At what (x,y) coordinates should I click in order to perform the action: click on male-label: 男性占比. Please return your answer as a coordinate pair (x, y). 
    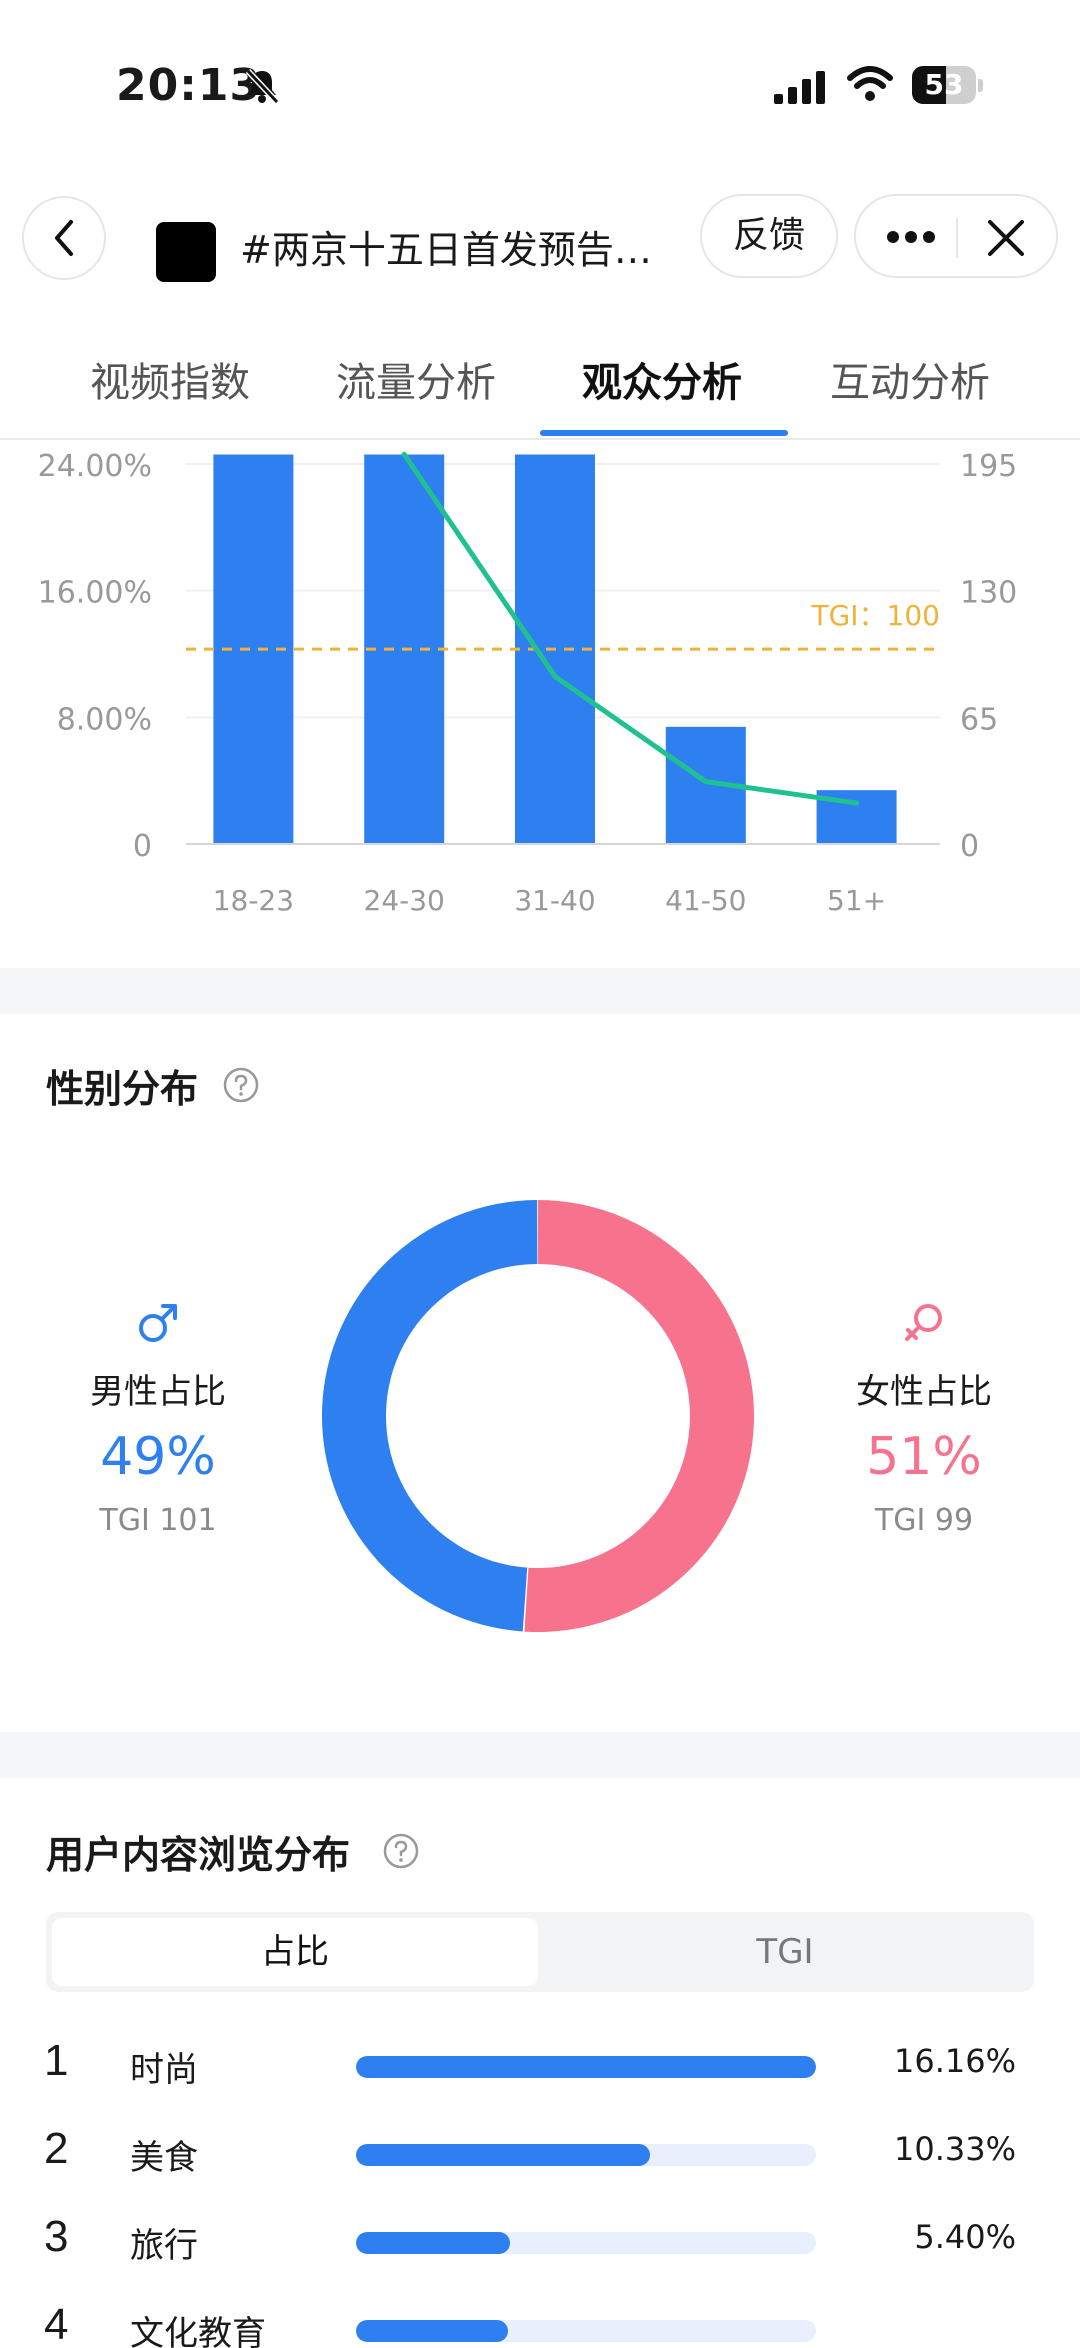
    Looking at the image, I should click on (158, 1392).